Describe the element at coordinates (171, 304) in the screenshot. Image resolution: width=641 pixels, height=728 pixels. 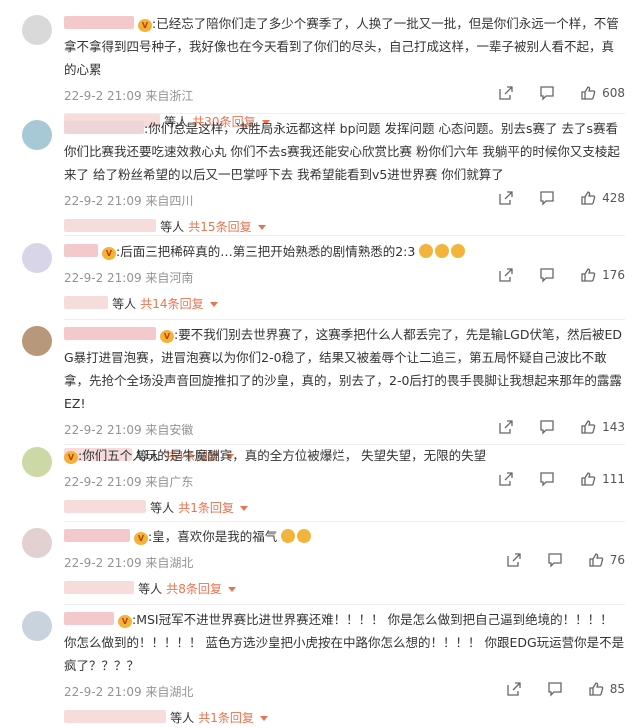
I see `reply-expand-link: 共14条回复` at that location.